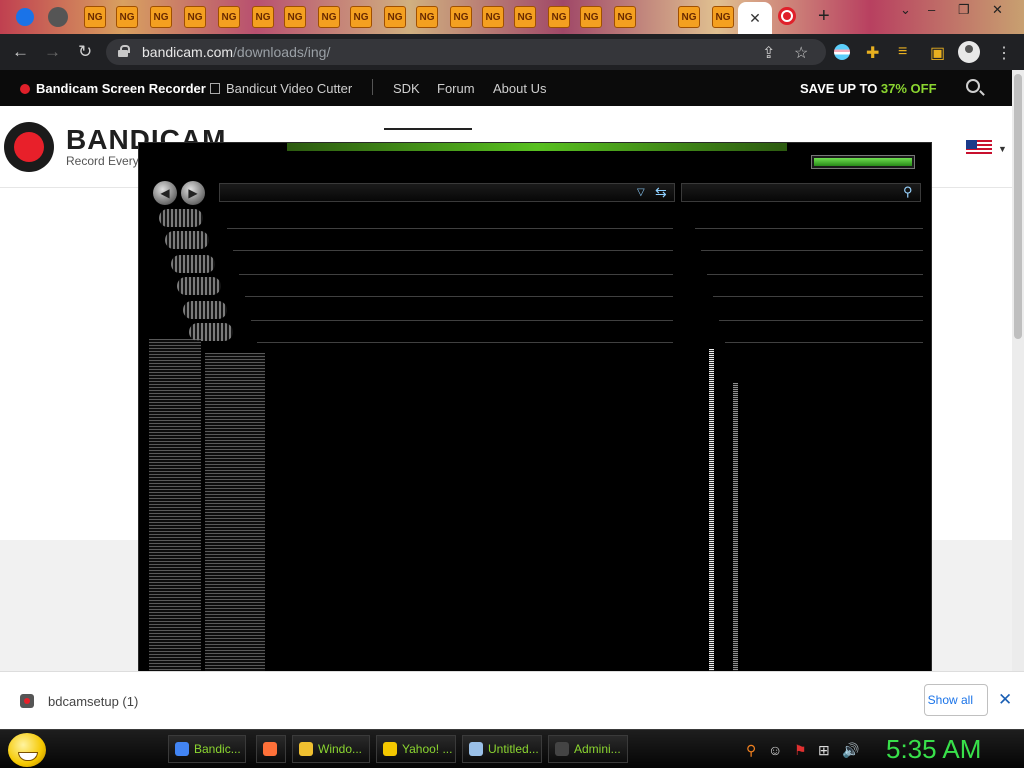  What do you see at coordinates (215, 88) in the screenshot?
I see `document-icon` at bounding box center [215, 88].